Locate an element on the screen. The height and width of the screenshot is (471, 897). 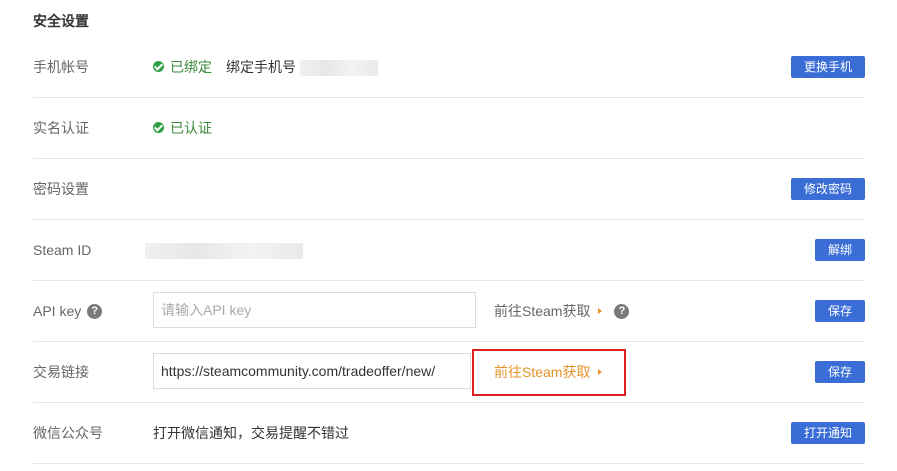
unbind-button: 解绑 is located at coordinates (839, 250).